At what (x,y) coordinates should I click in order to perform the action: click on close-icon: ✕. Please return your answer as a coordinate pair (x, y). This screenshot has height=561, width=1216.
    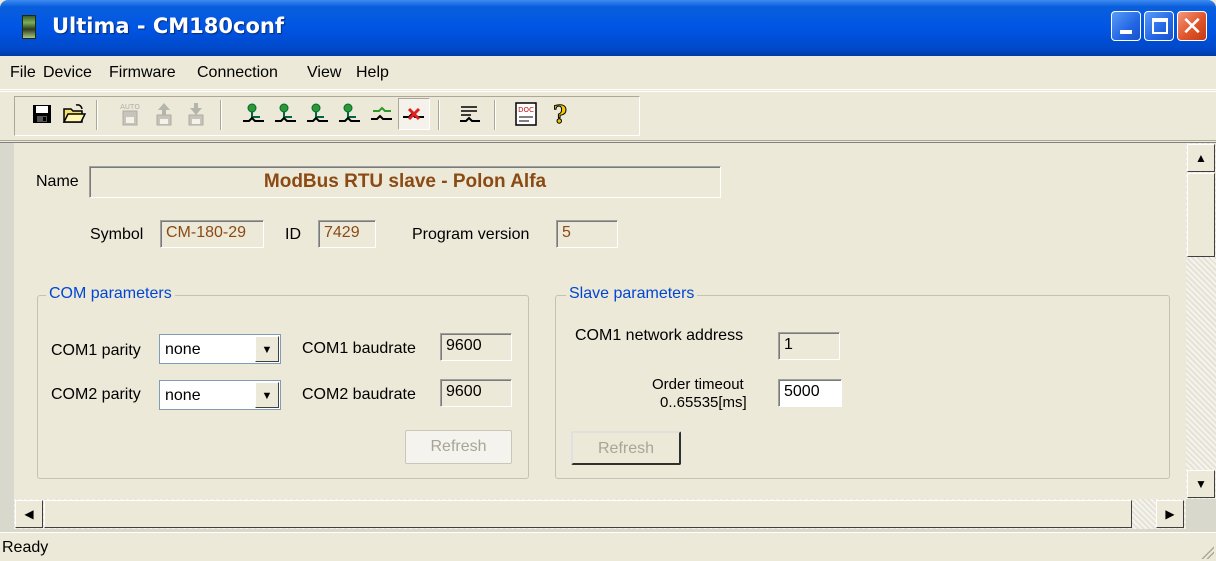
    Looking at the image, I should click on (1192, 27).